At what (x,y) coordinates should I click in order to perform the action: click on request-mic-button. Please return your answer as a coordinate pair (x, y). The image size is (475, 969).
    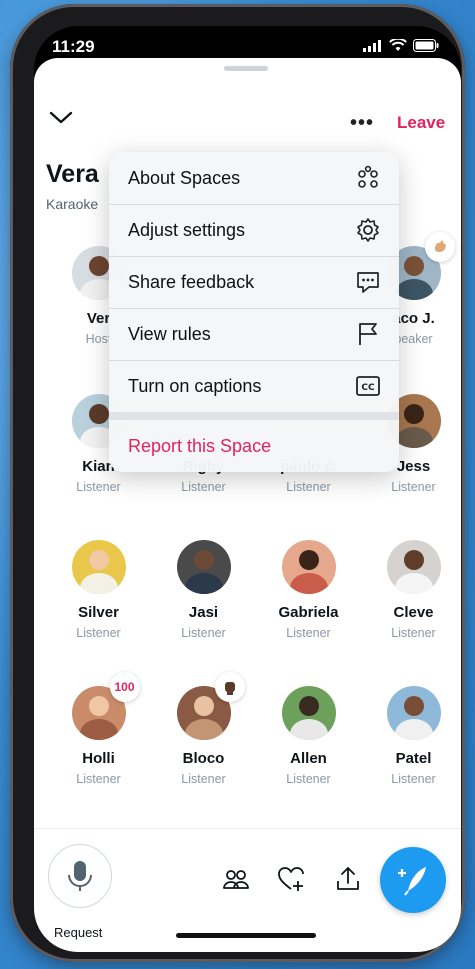
    Looking at the image, I should click on (80, 876).